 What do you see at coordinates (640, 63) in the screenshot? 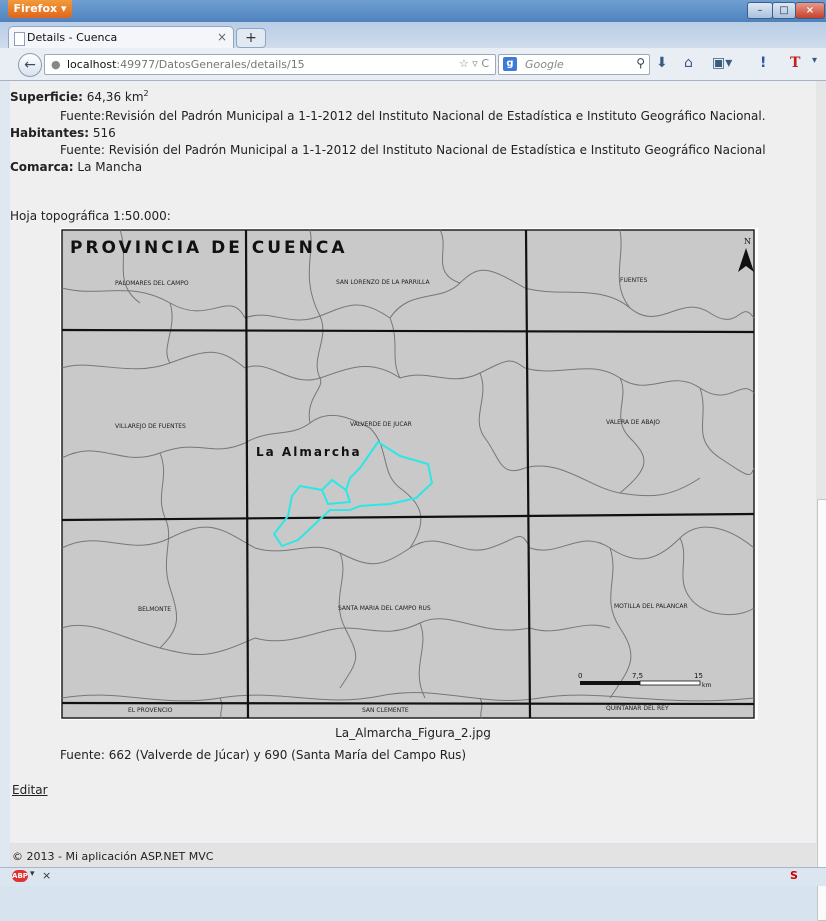
I see `search-icon: ⚲` at bounding box center [640, 63].